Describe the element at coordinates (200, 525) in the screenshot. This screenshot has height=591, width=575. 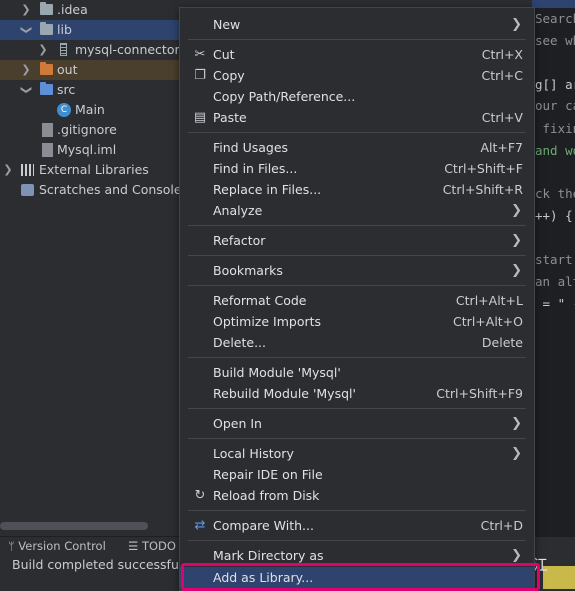
I see `compare-icon: ⇄` at that location.